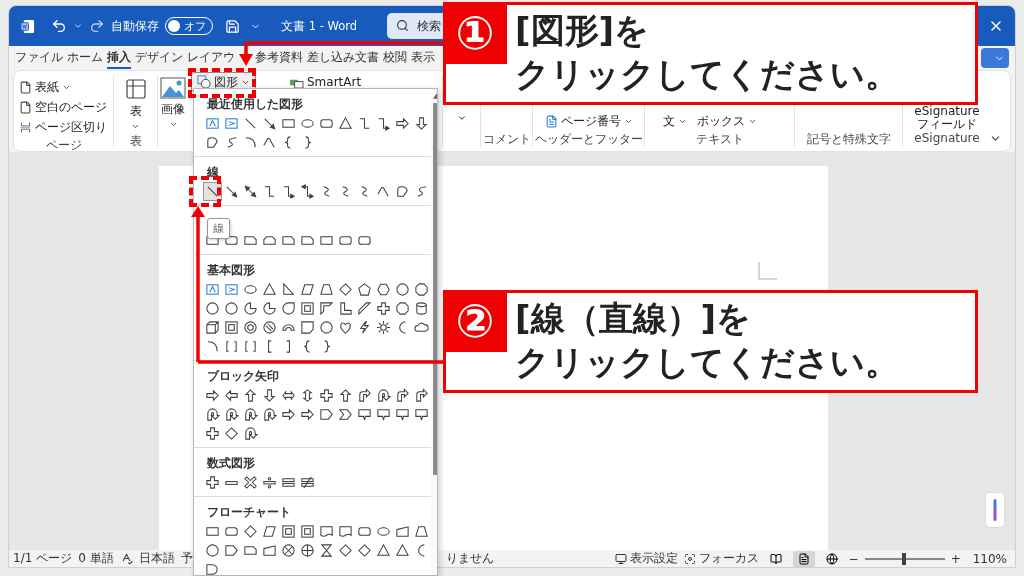  I want to click on word-count: 0 単語, so click(96, 558).